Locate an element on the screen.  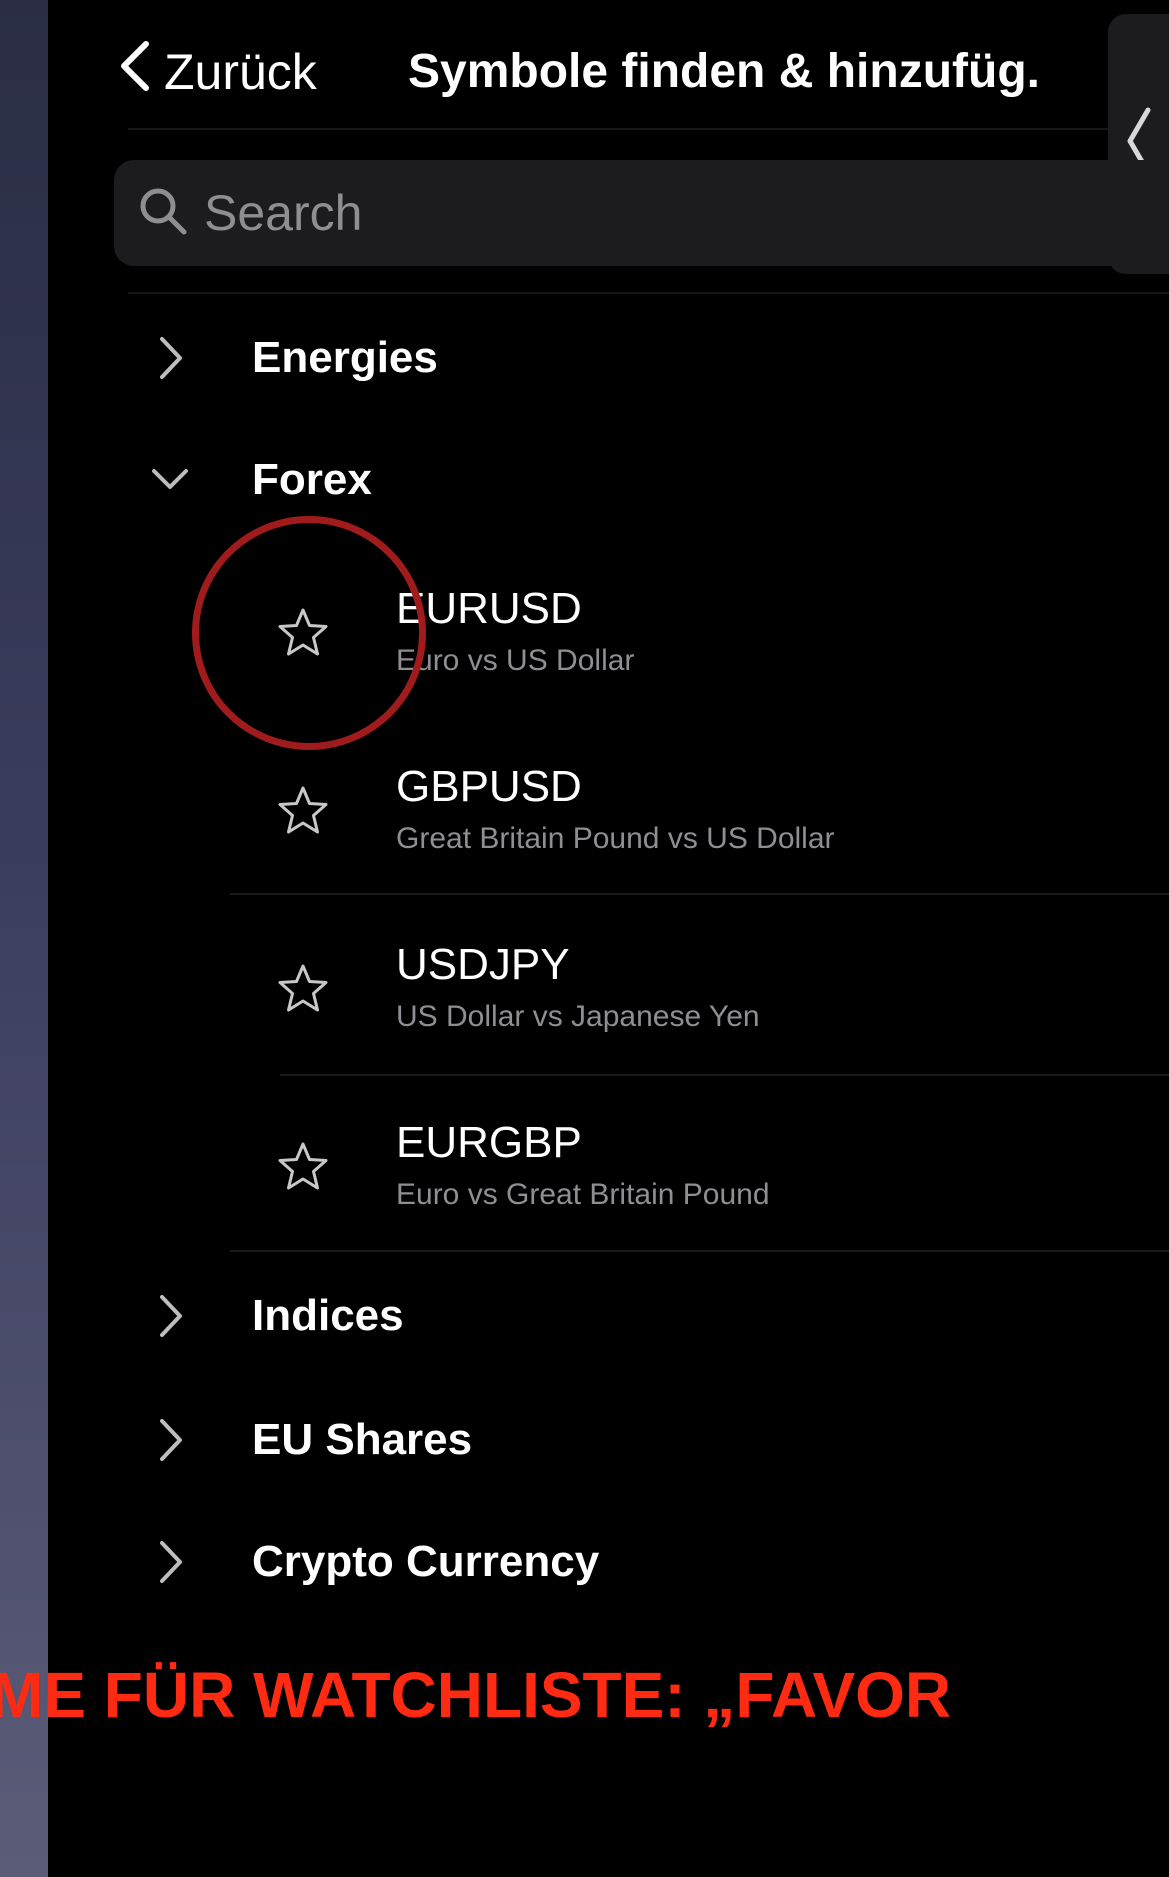
symbol-row-eurgbp: EURGBP Euro vs Great Britain Pound is located at coordinates (608, 1169).